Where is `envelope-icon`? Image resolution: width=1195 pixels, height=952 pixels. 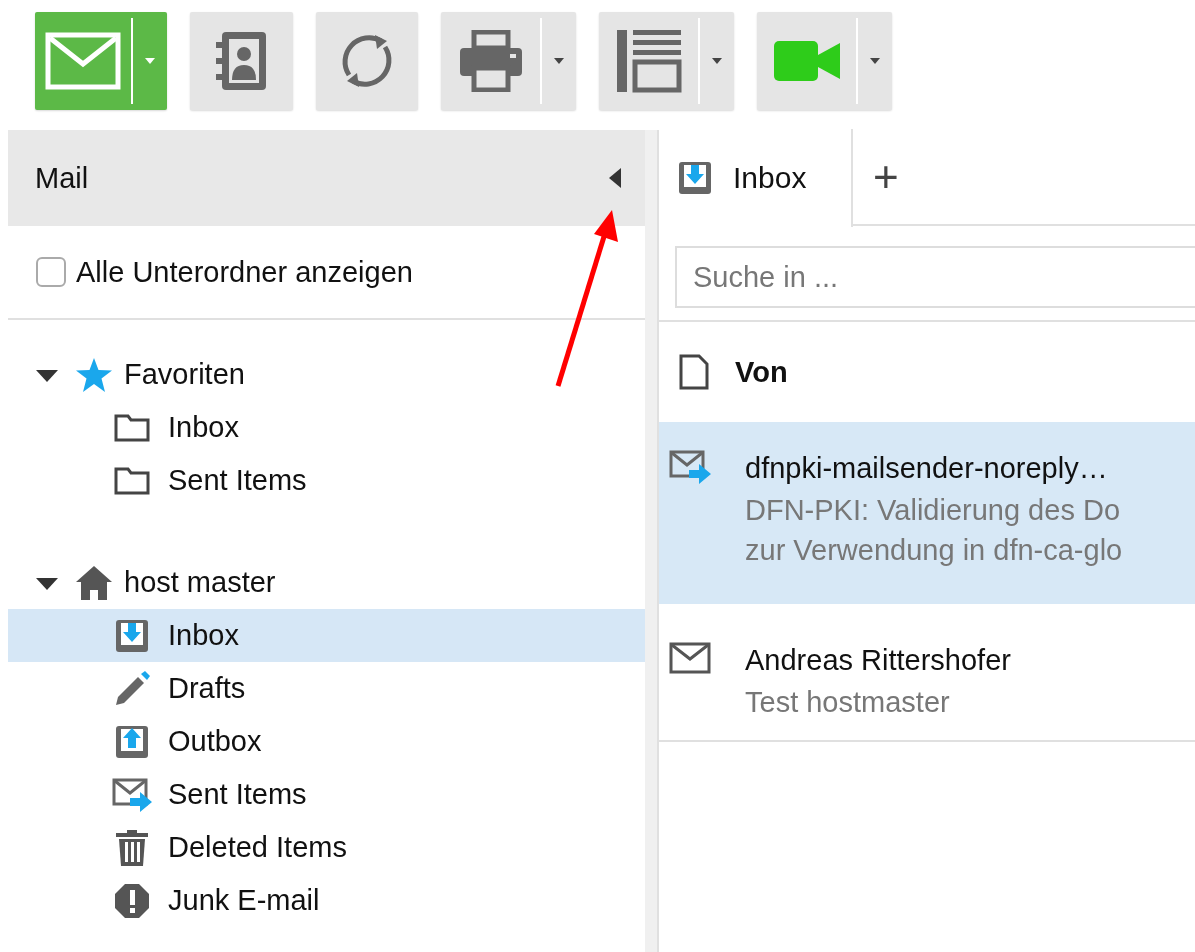 envelope-icon is located at coordinates (83, 61).